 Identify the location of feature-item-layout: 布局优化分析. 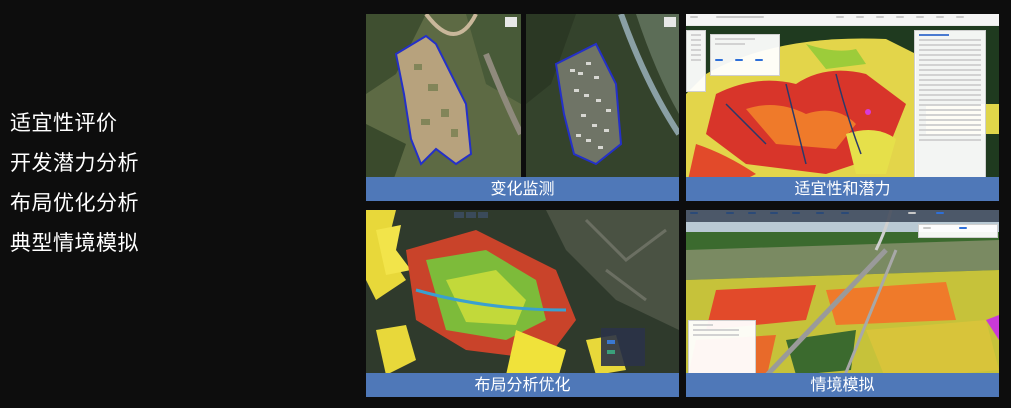
(74, 203).